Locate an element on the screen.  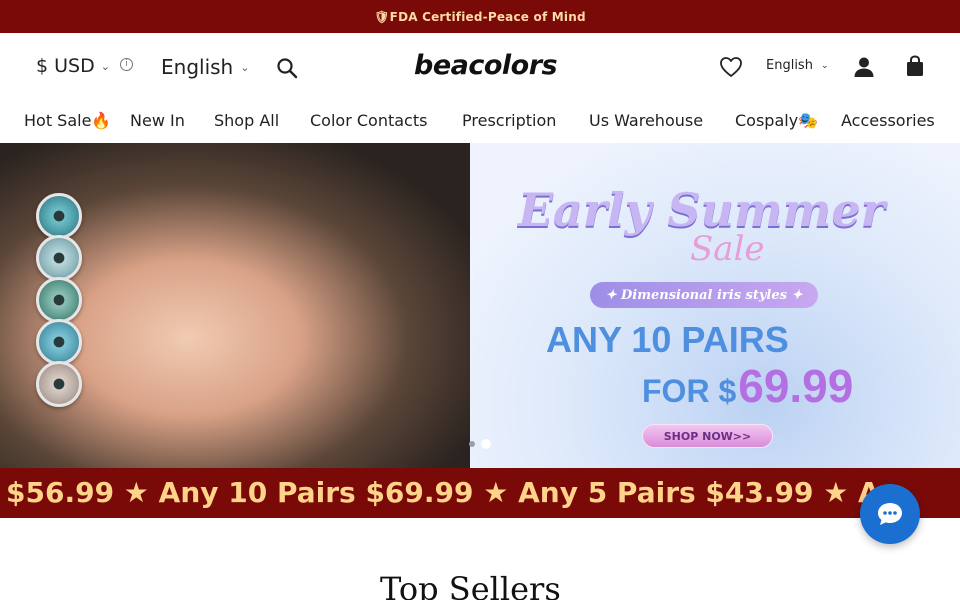
promo-price-line: FOR $ 69.99 is located at coordinates (747, 386).